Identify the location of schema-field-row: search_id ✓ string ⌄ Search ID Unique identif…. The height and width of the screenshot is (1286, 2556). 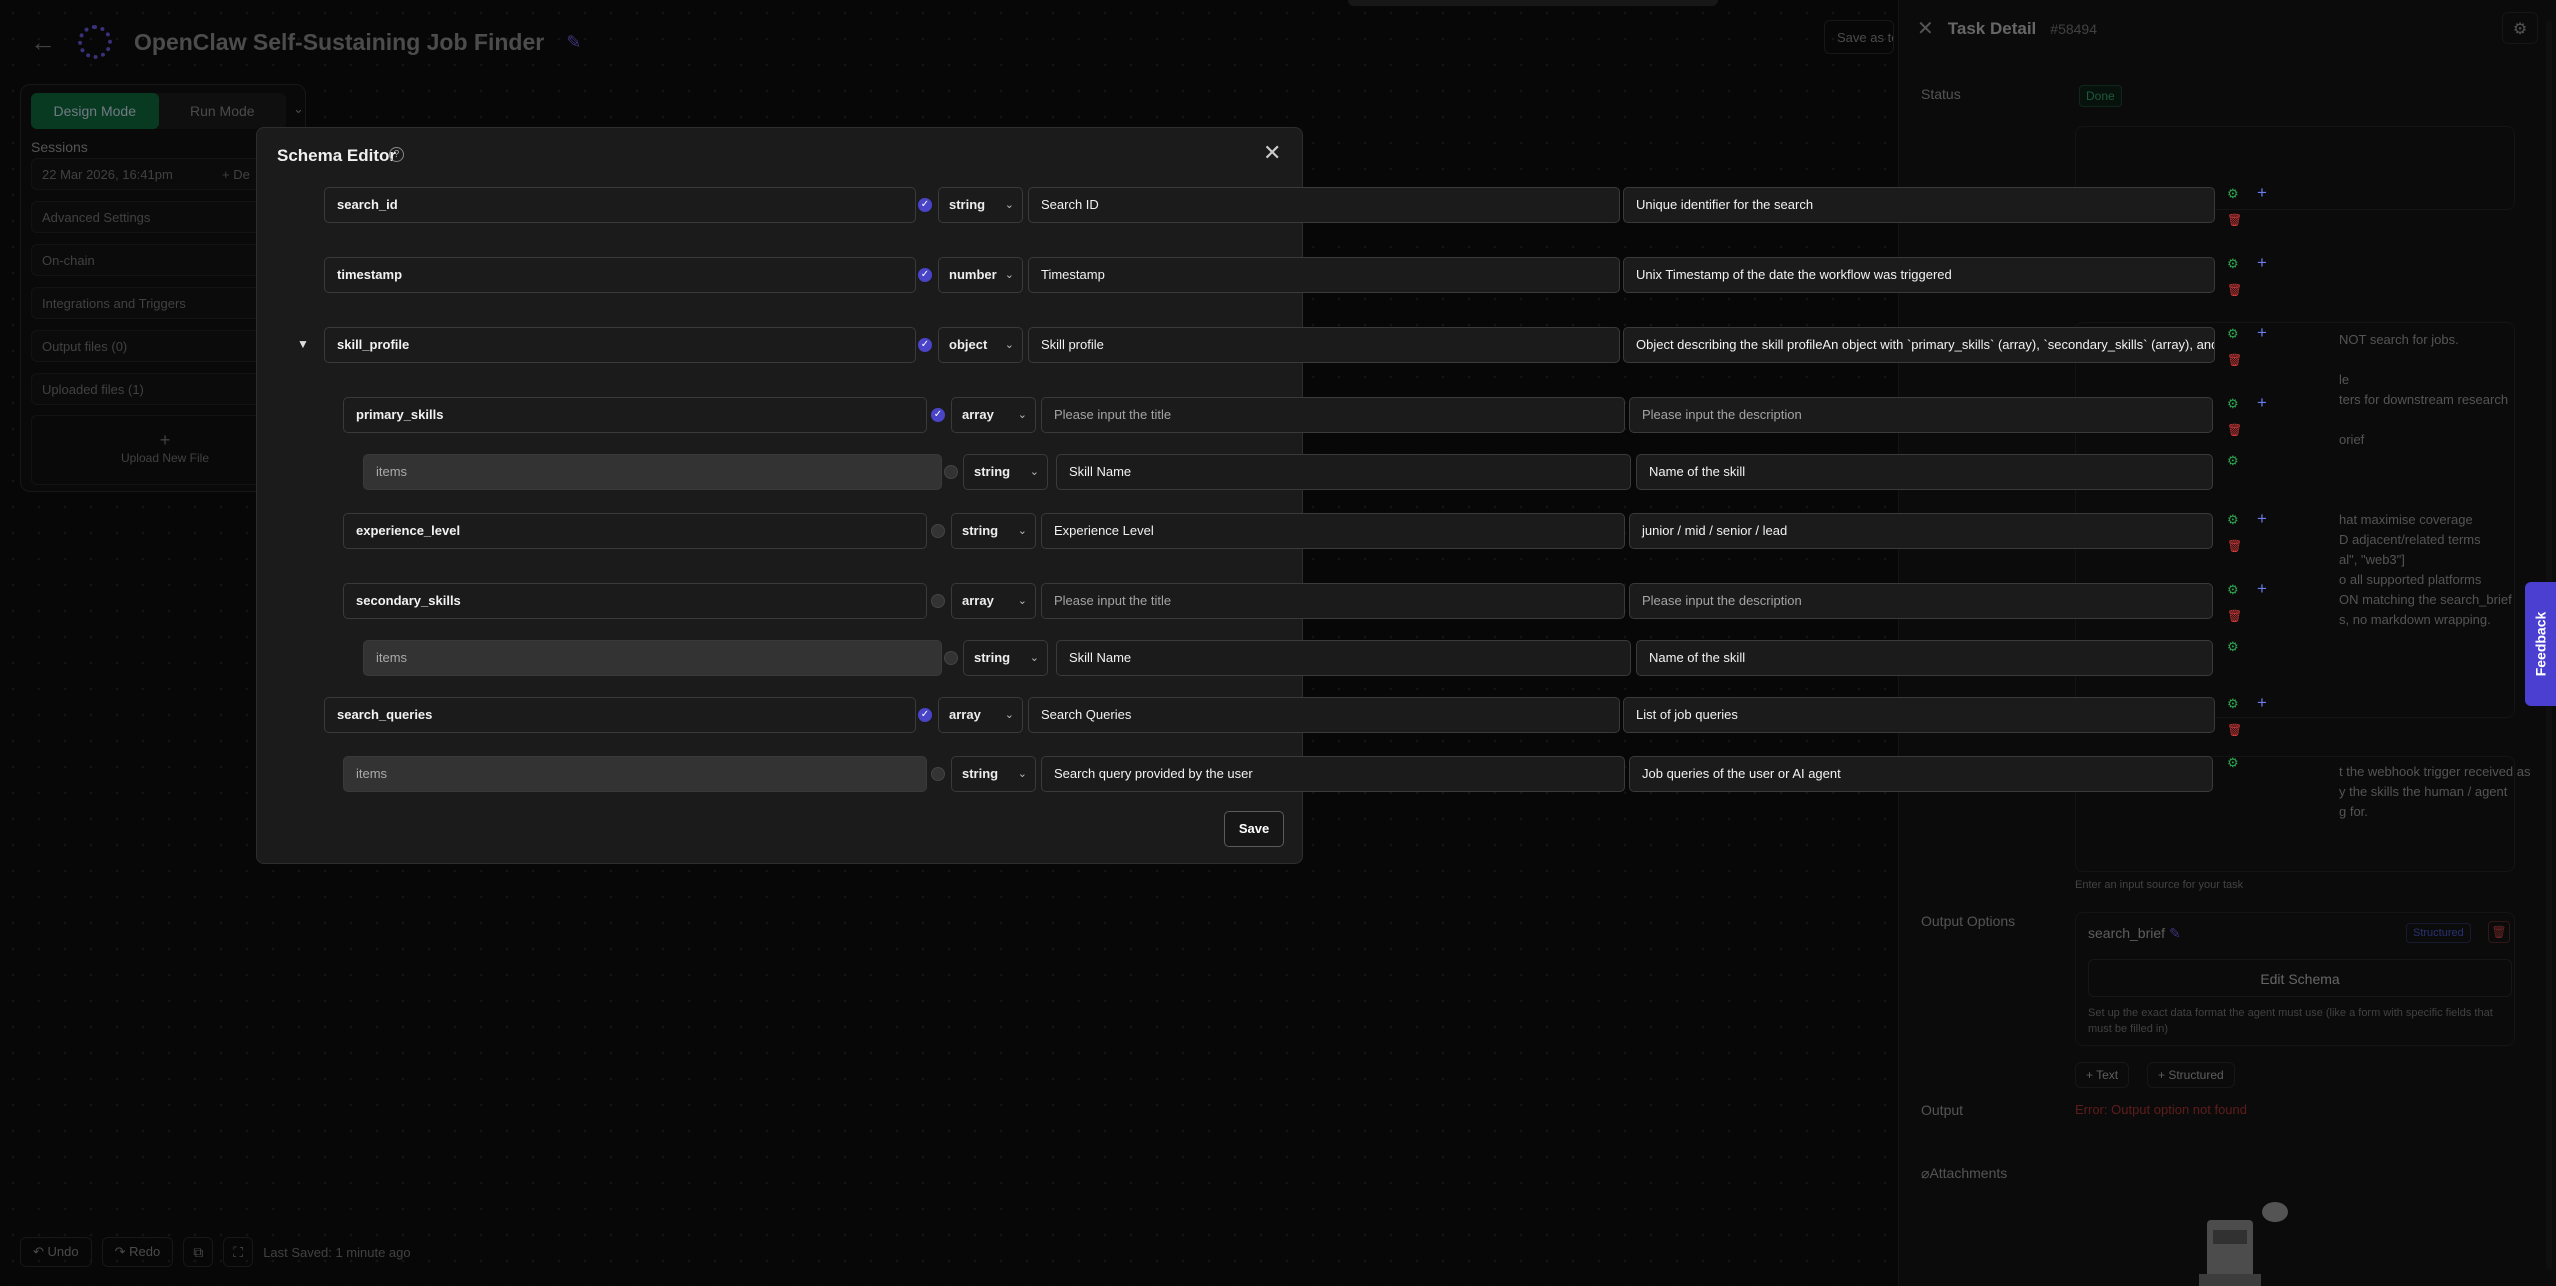
(1262, 205).